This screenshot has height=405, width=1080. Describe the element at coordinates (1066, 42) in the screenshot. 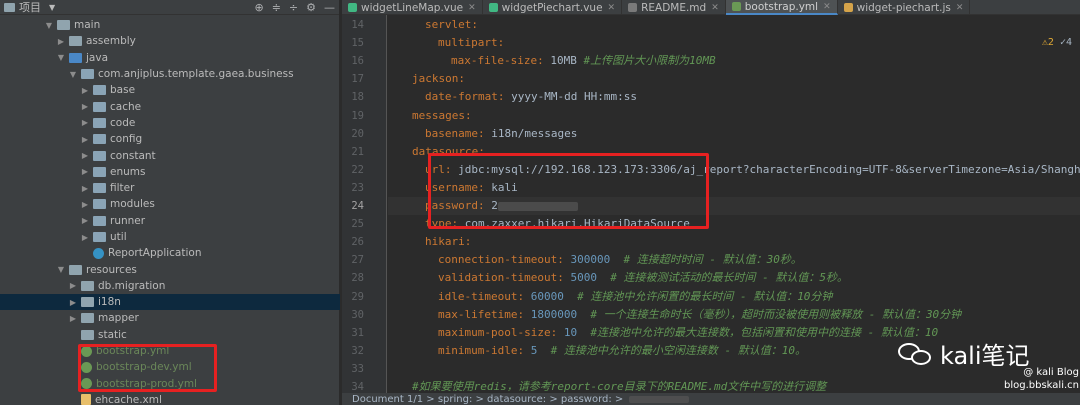

I see `ok-count: ✓4` at that location.